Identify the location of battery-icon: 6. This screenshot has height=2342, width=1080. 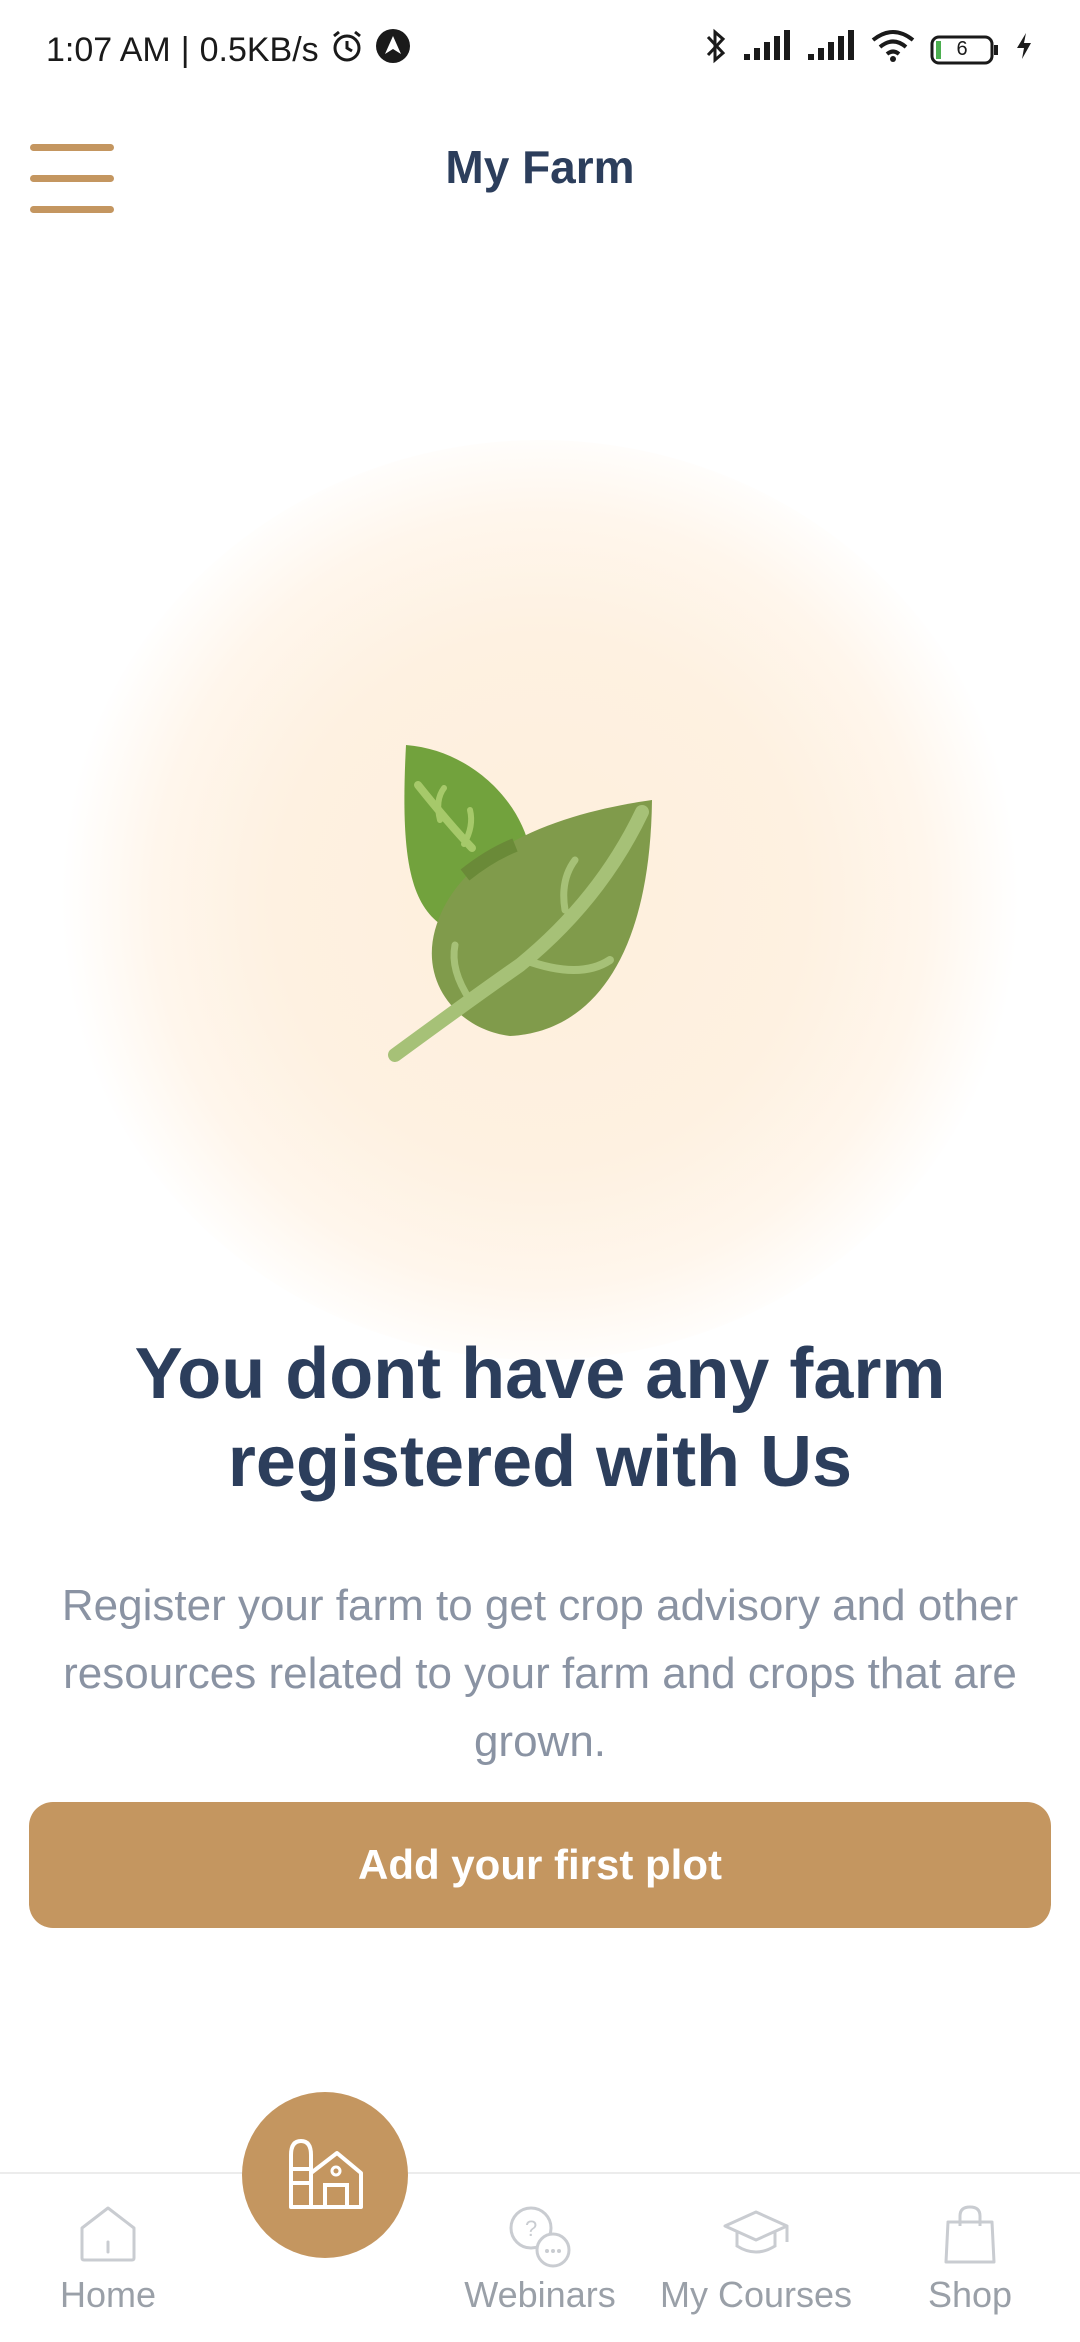
(965, 50).